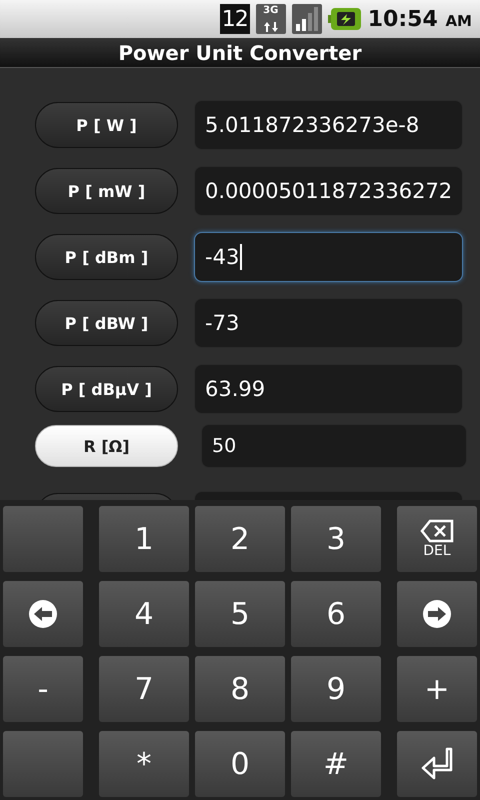 Image resolution: width=480 pixels, height=800 pixels. I want to click on keyboard-key: -, so click(43, 689).